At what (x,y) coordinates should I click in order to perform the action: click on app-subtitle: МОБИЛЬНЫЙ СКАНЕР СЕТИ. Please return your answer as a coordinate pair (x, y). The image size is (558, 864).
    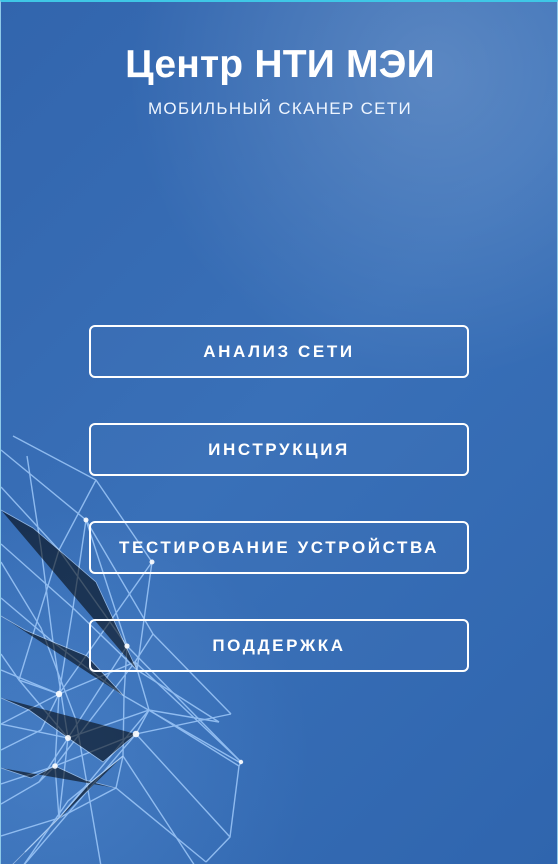
    Looking at the image, I should click on (280, 108).